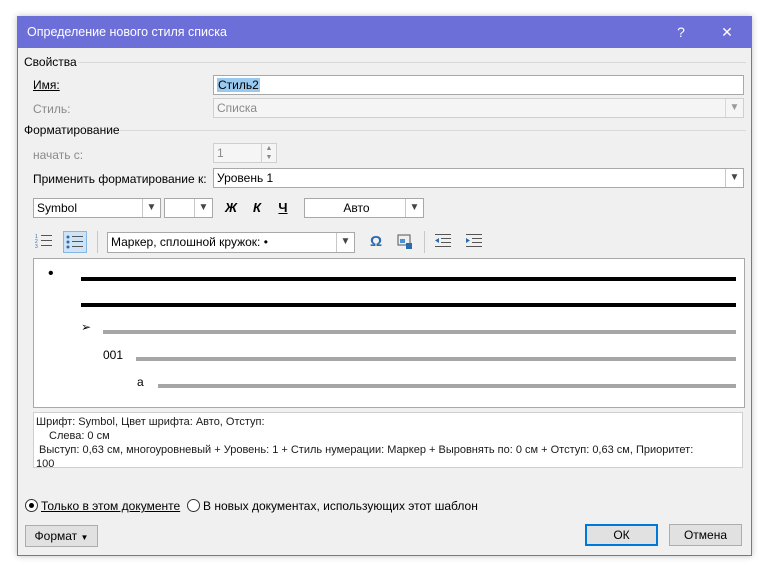 Image resolution: width=766 pixels, height=571 pixels. I want to click on description-line: 100, so click(45, 464).